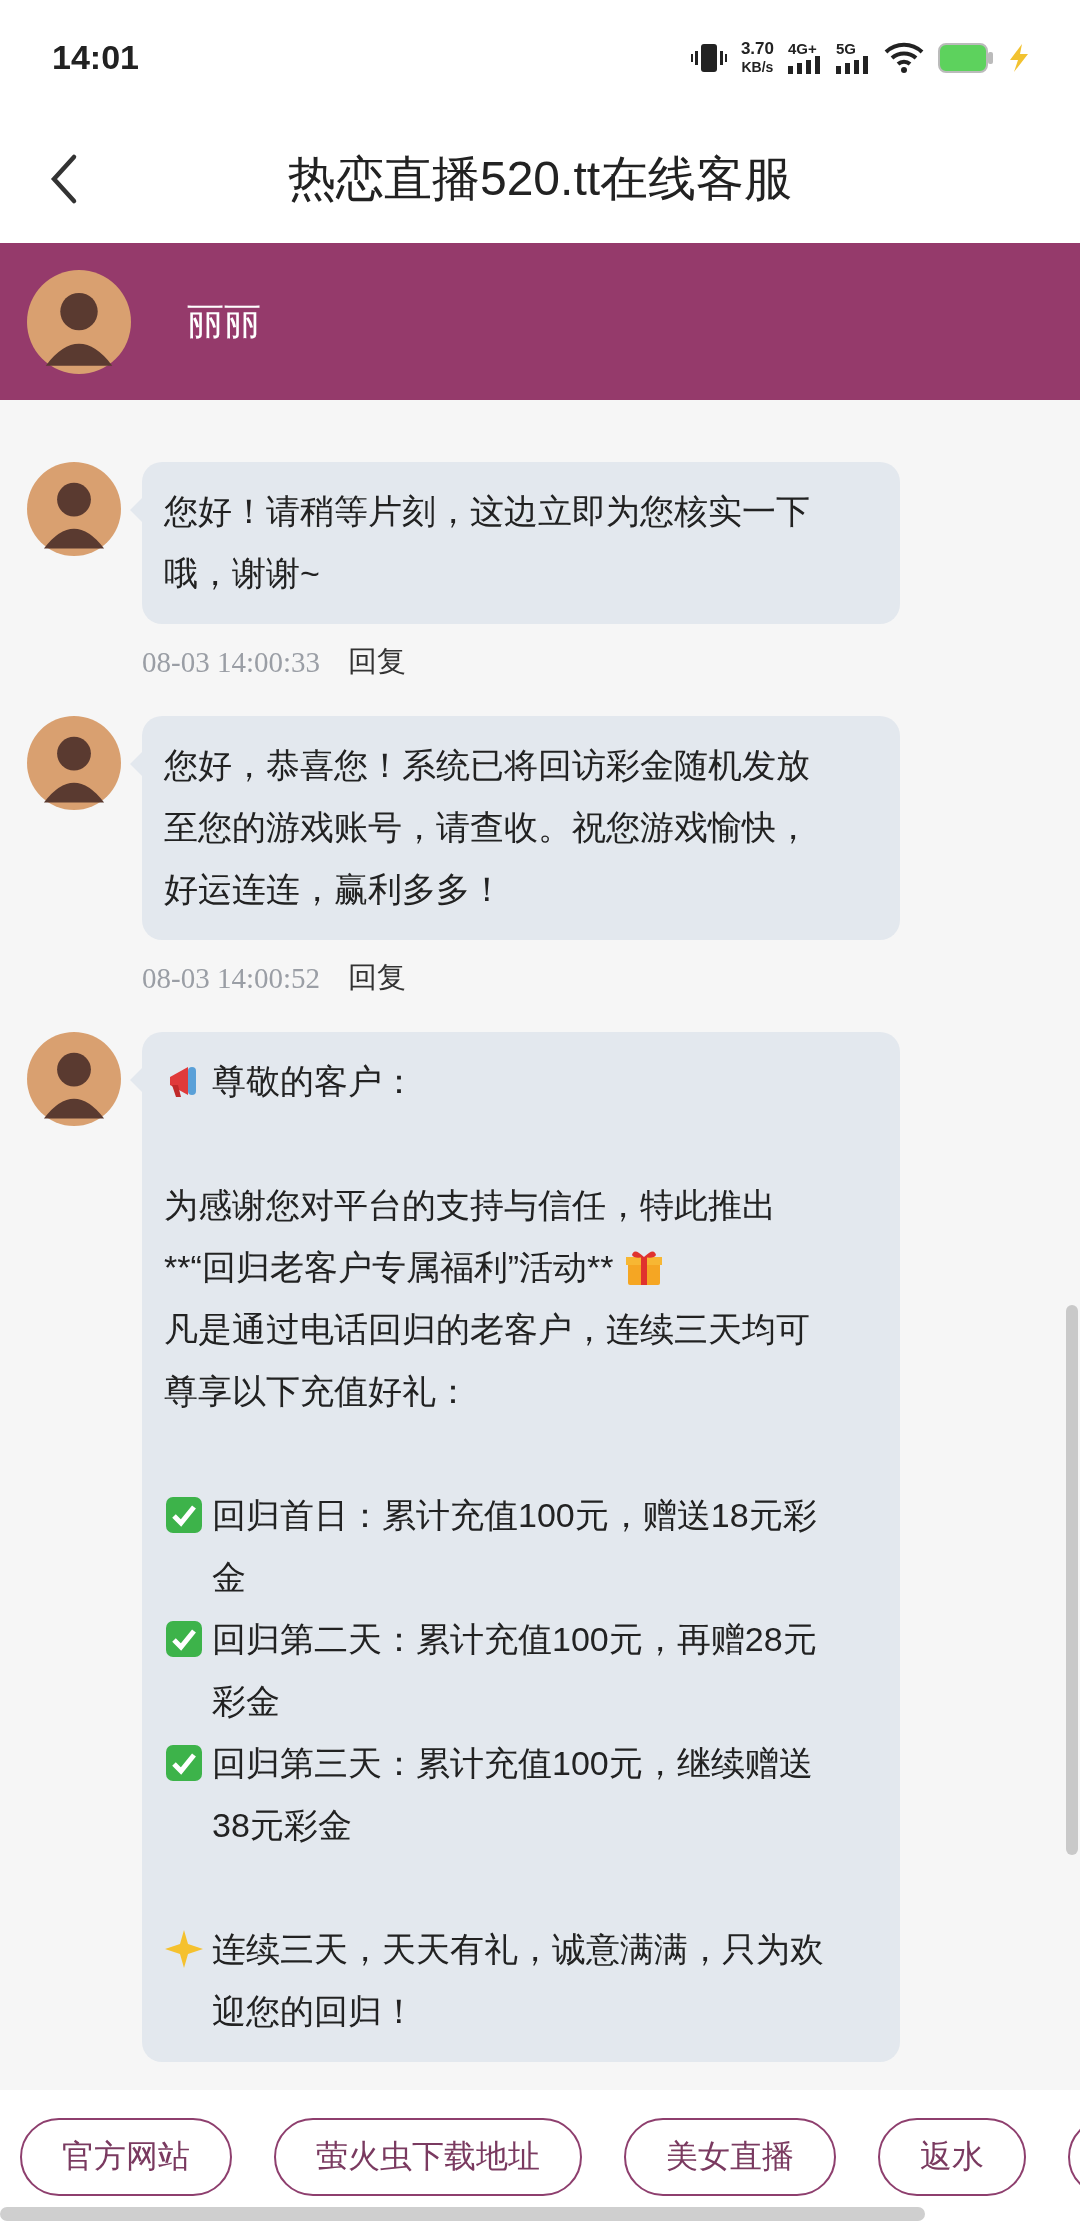 The image size is (1080, 2228). What do you see at coordinates (904, 57) in the screenshot?
I see `wifi-icon` at bounding box center [904, 57].